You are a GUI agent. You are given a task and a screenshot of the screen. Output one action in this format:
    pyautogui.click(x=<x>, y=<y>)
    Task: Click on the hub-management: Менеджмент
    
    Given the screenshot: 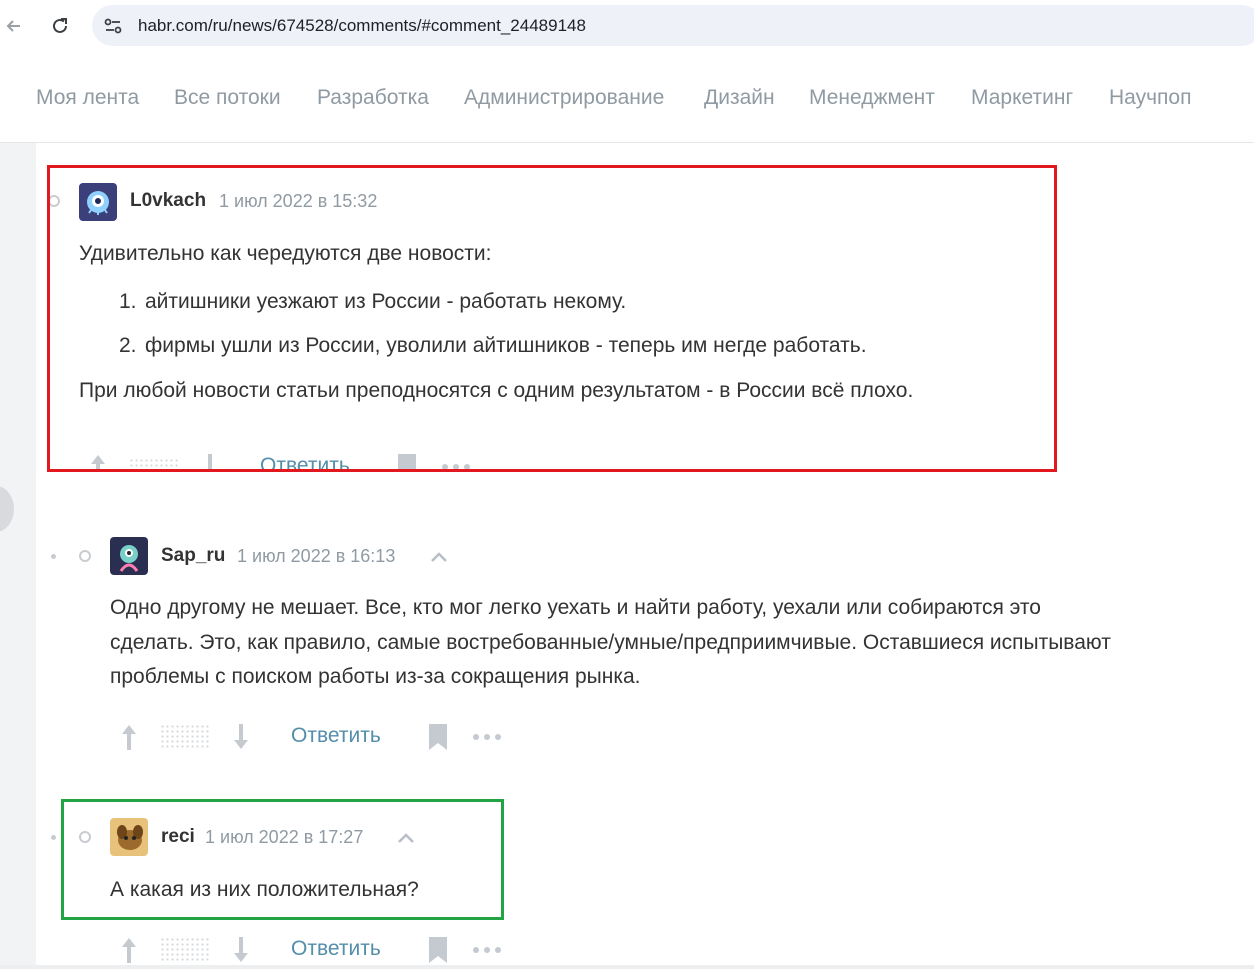 What is the action you would take?
    pyautogui.click(x=872, y=98)
    